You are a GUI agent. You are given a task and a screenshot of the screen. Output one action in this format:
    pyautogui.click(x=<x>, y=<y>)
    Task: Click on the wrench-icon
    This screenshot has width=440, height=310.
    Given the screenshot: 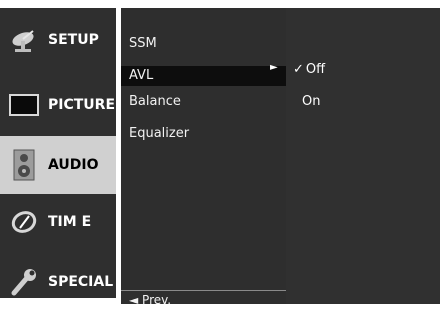 What is the action you would take?
    pyautogui.click(x=24, y=282)
    